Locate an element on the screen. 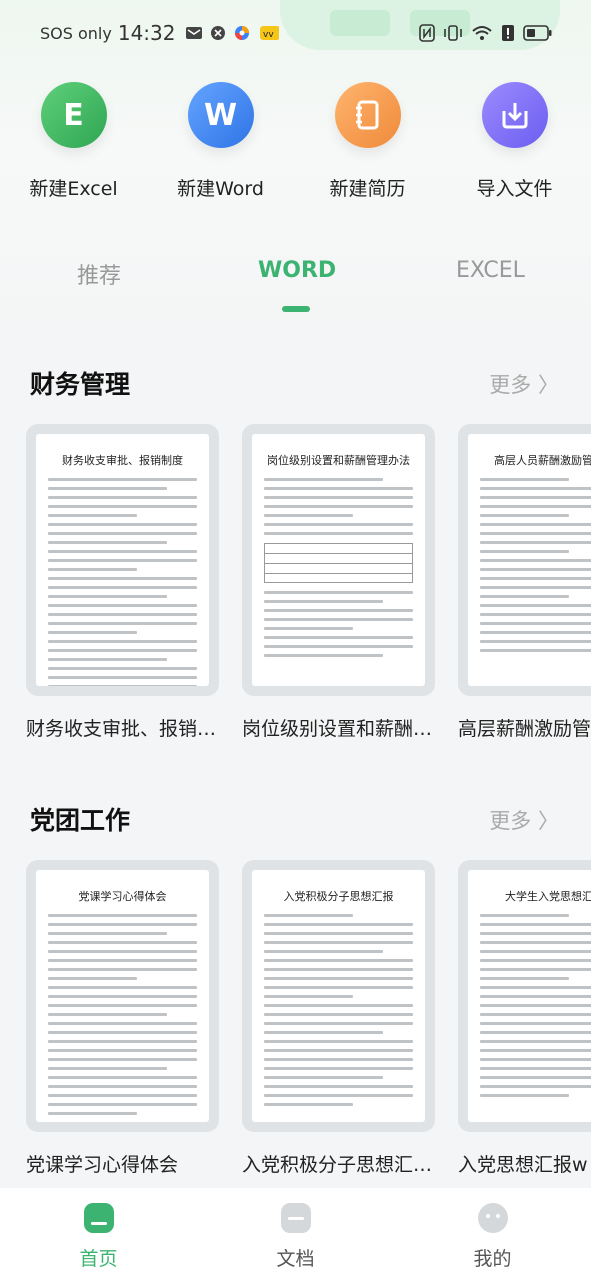 The image size is (591, 1280). doc-title: 财务收支审批、报销制度 is located at coordinates (122, 460).